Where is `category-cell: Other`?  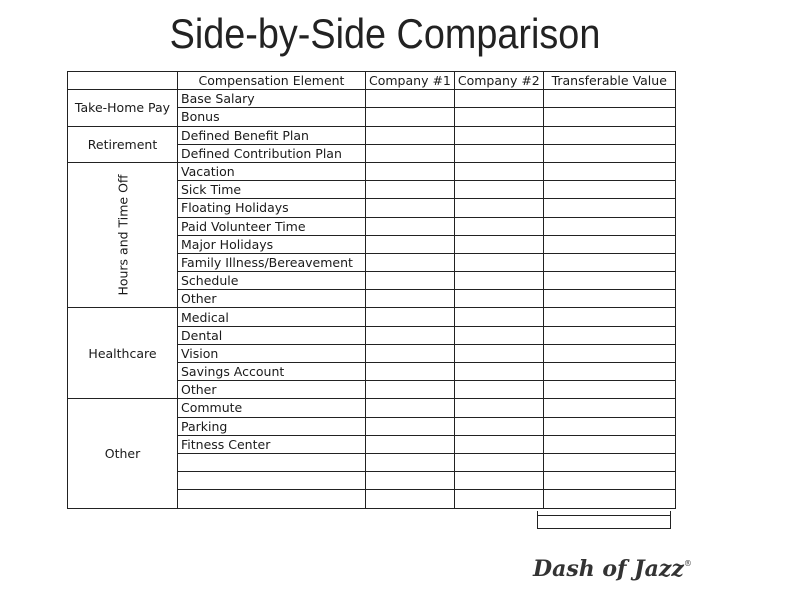
category-cell: Other is located at coordinates (122, 453).